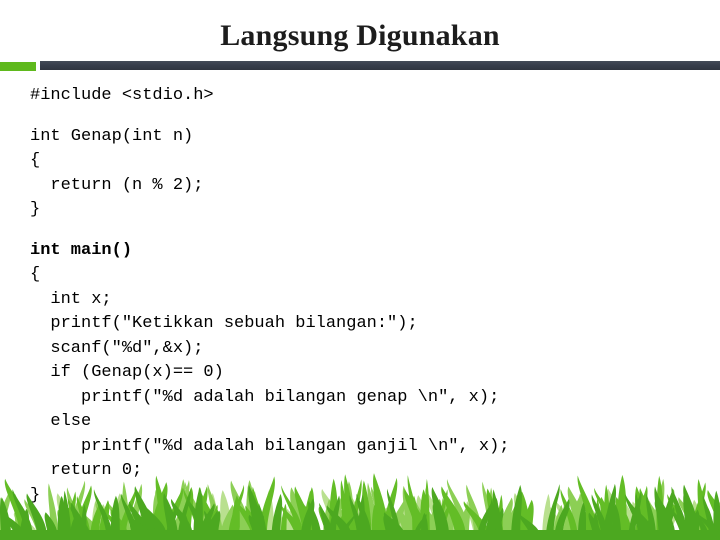 This screenshot has height=540, width=720. Describe the element at coordinates (117, 185) in the screenshot. I see `code-line: return (n % 2);` at that location.